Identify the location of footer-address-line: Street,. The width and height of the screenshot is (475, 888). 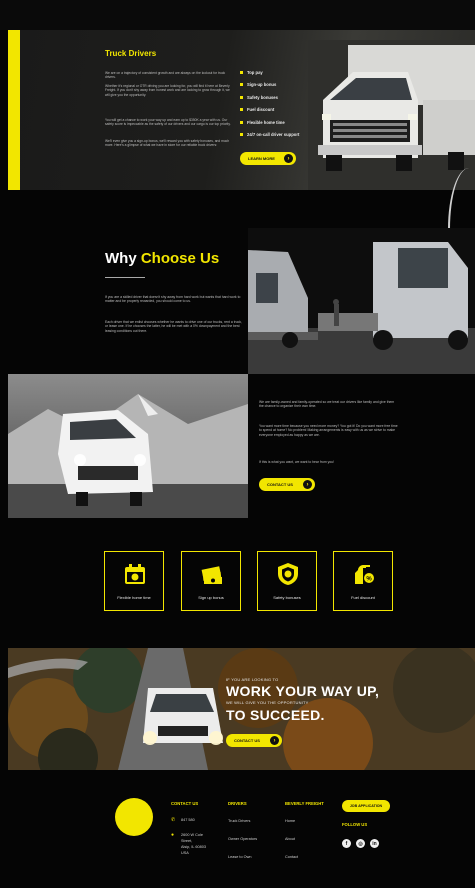
(187, 841).